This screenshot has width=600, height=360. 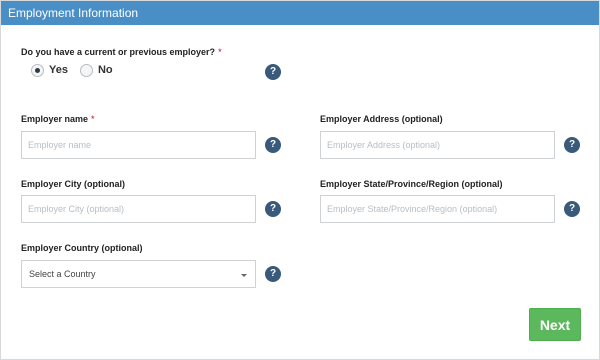 I want to click on employer-address-label: Employer Address (optional), so click(x=381, y=119).